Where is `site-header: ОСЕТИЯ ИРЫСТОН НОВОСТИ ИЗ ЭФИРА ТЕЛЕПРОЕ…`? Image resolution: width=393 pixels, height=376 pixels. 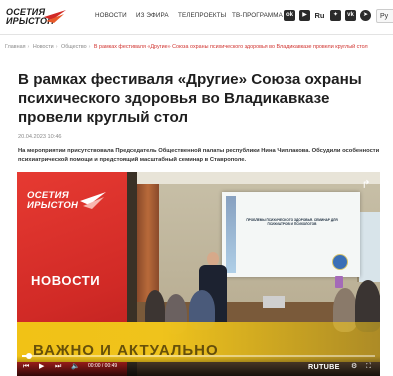
site-header: ОСЕТИЯ ИРЫСТОН НОВОСТИ ИЗ ЭФИРА ТЕЛЕПРОЕ… is located at coordinates (196, 17).